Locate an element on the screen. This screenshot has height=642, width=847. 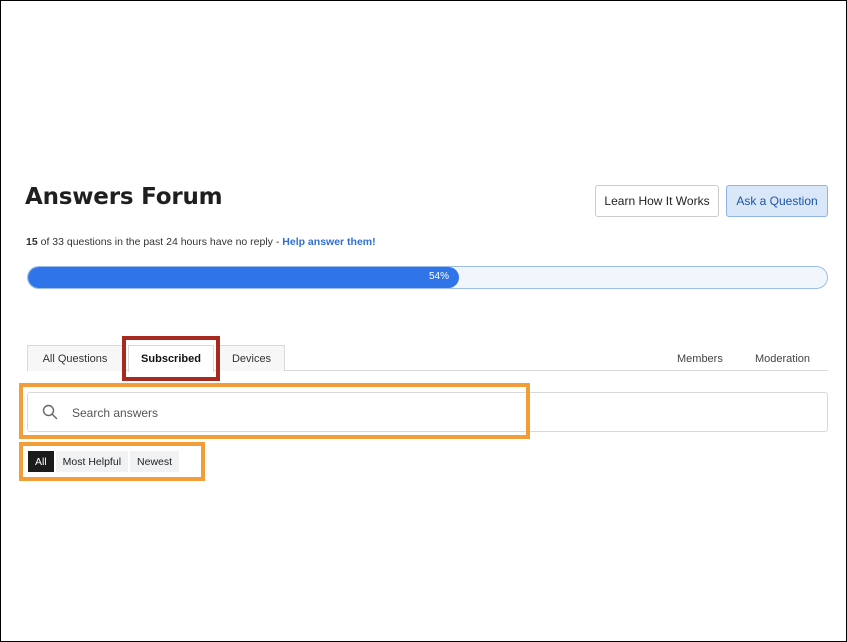
tab-moderation: Moderation is located at coordinates (782, 359).